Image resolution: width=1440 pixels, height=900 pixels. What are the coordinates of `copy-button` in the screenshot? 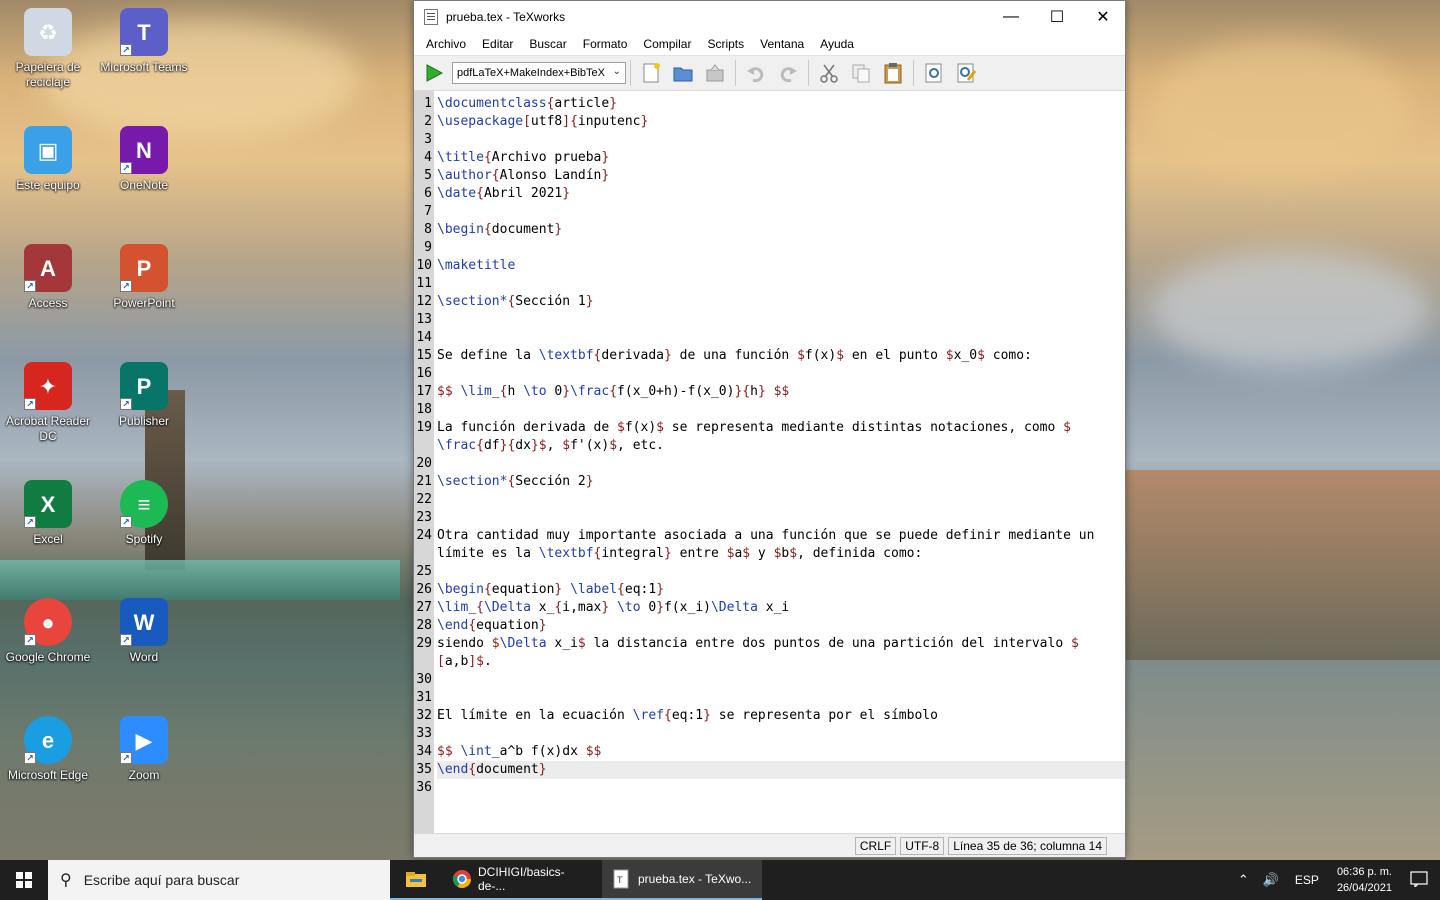 It's located at (861, 73).